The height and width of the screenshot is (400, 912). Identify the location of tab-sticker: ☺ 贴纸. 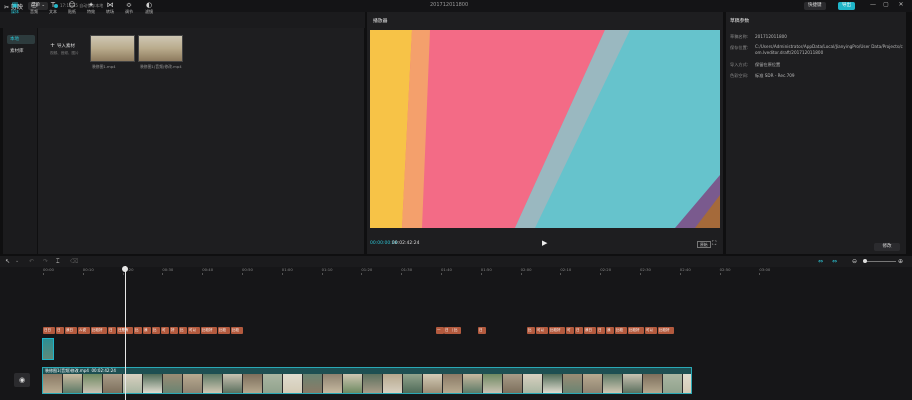
(72, 8).